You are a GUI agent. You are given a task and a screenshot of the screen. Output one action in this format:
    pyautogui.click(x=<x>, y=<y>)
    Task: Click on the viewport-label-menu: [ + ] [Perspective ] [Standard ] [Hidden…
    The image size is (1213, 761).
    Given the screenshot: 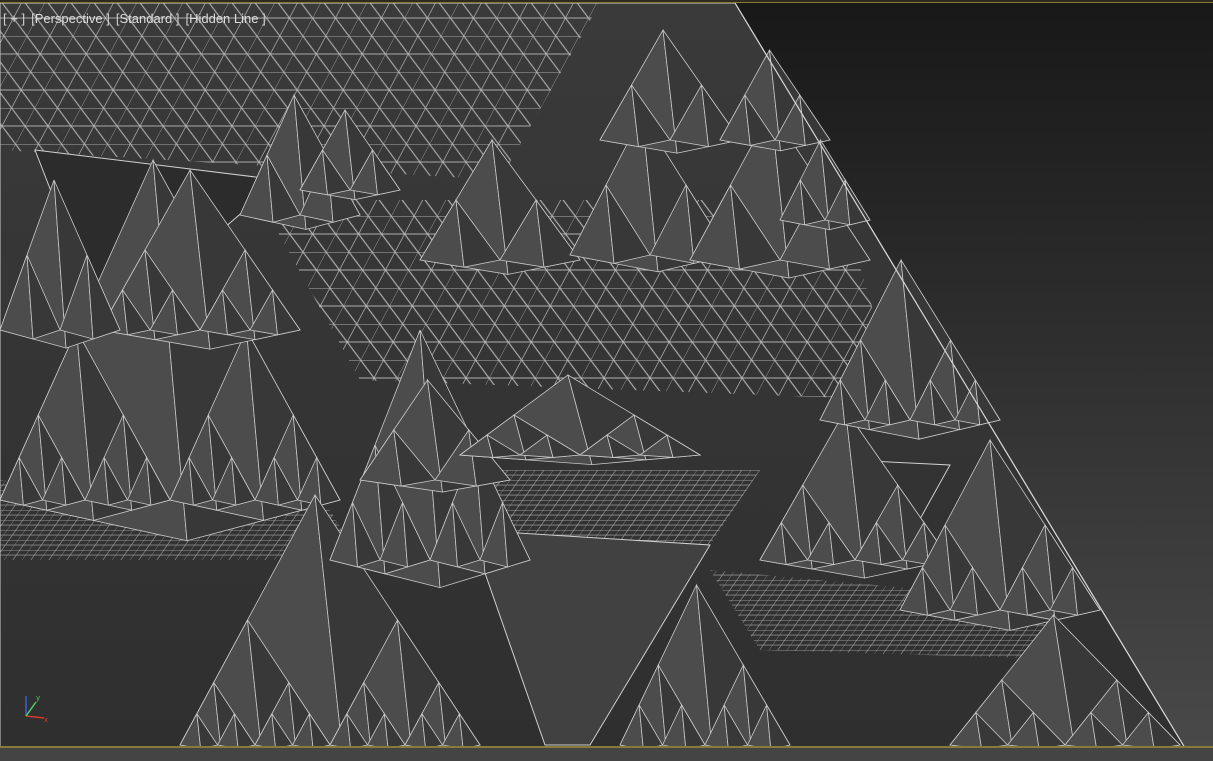 What is the action you would take?
    pyautogui.click(x=134, y=18)
    